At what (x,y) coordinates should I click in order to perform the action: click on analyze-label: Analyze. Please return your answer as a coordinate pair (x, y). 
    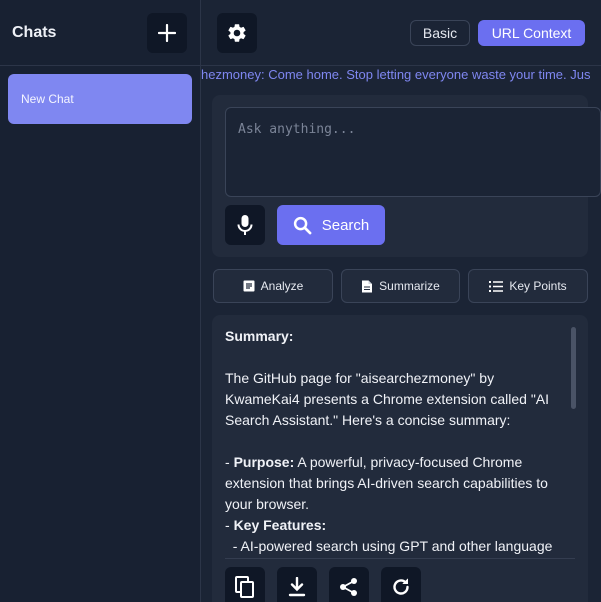
    Looking at the image, I should click on (282, 286).